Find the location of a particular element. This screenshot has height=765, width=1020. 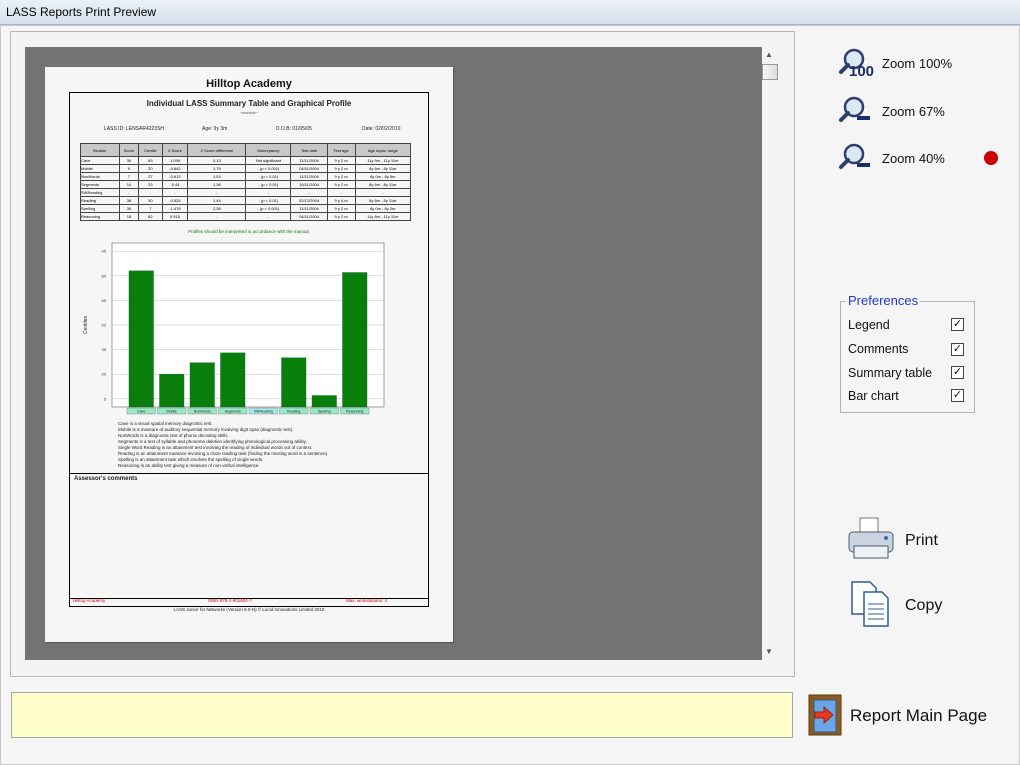

pref-bar-chart-checkbox: ✓ is located at coordinates (957, 395).